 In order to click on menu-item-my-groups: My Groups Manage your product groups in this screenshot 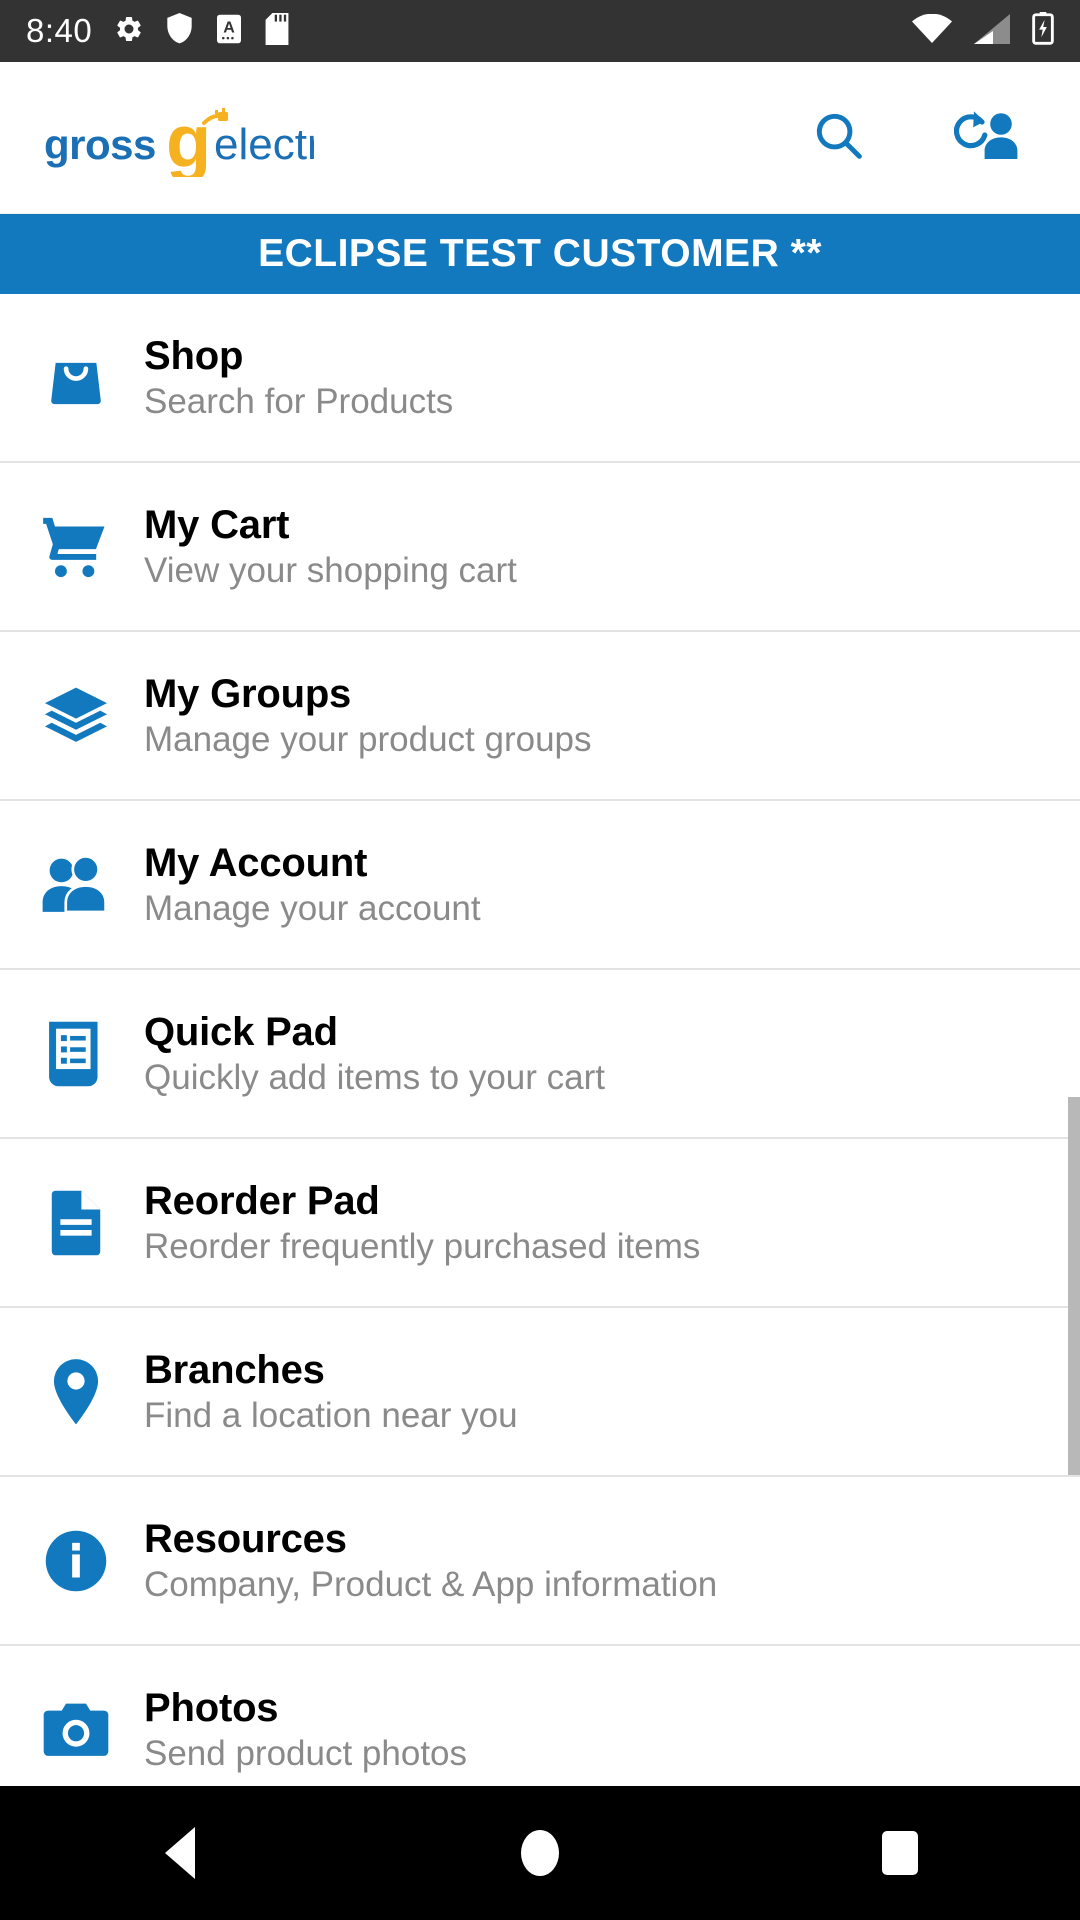, I will do `click(540, 716)`.